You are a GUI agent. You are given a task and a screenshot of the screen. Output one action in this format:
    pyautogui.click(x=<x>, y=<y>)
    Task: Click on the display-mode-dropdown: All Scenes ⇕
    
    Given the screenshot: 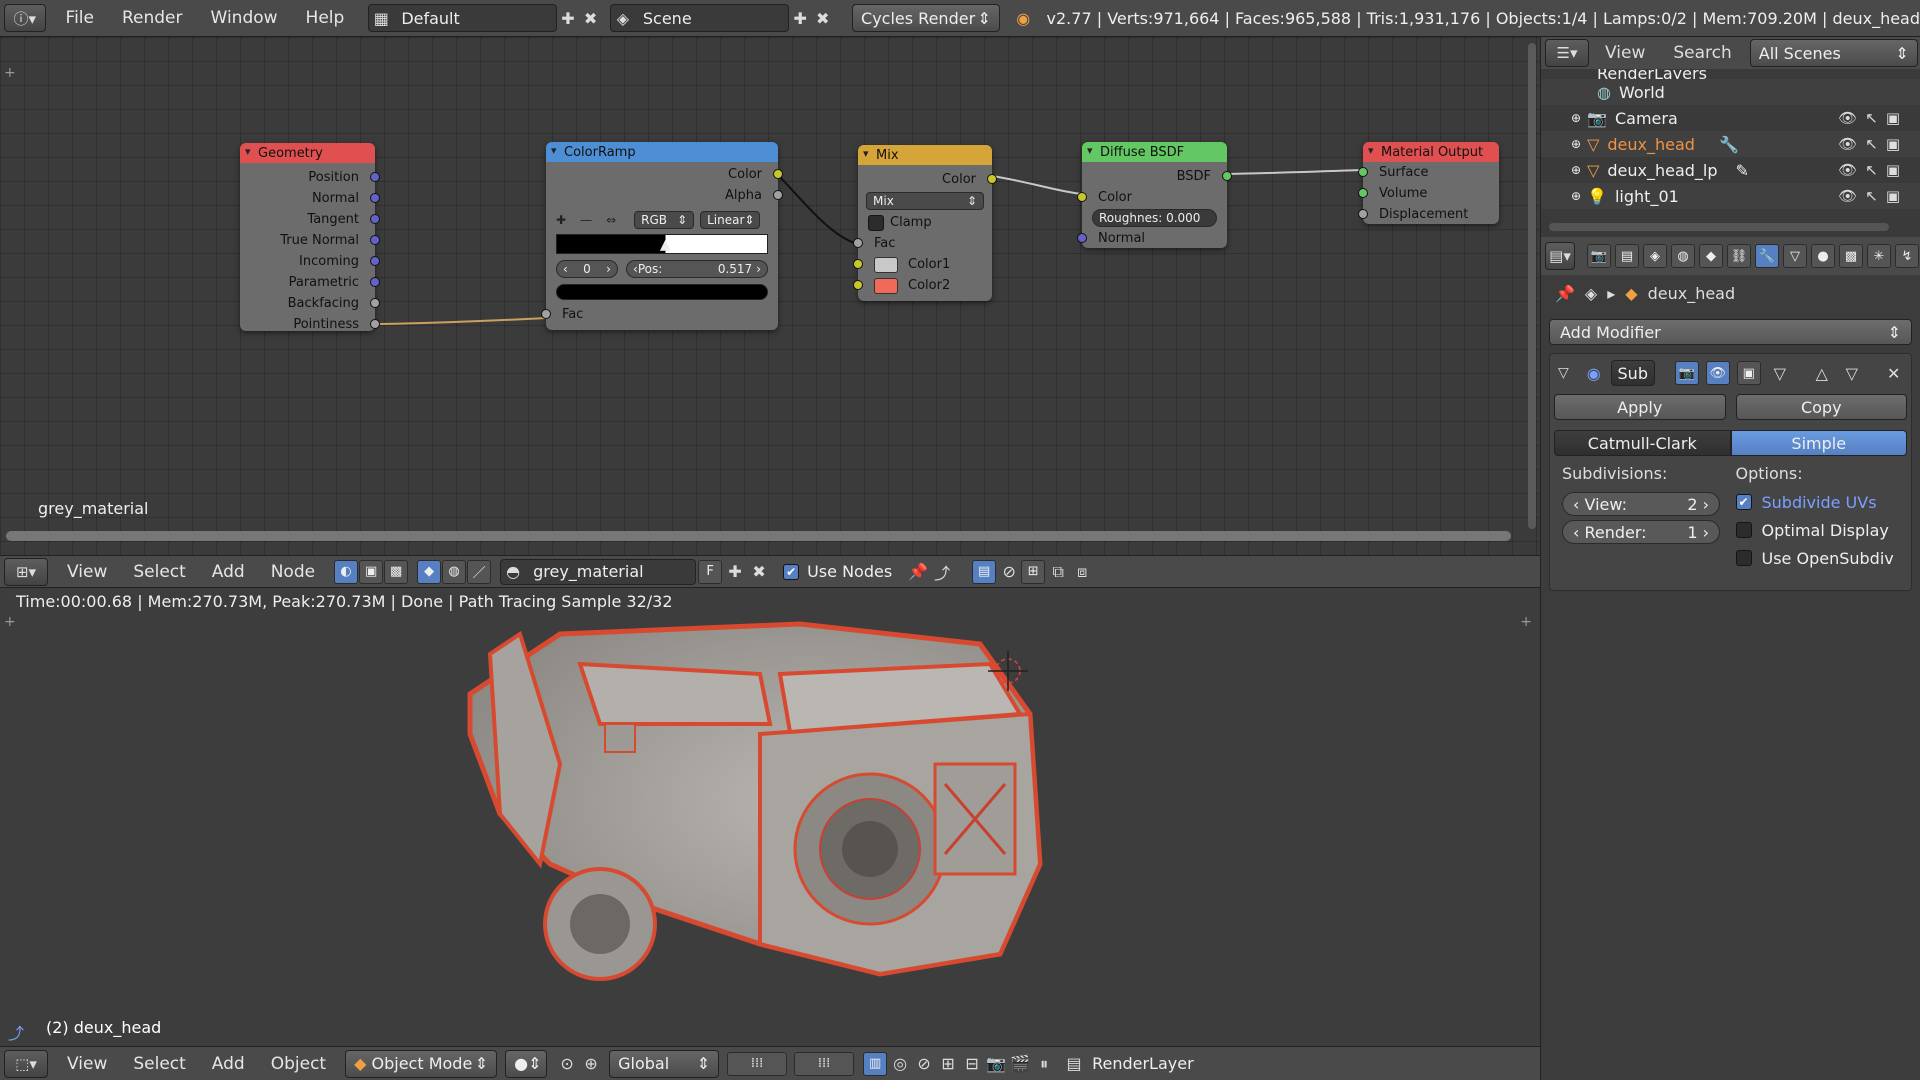 What is the action you would take?
    pyautogui.click(x=1833, y=53)
    